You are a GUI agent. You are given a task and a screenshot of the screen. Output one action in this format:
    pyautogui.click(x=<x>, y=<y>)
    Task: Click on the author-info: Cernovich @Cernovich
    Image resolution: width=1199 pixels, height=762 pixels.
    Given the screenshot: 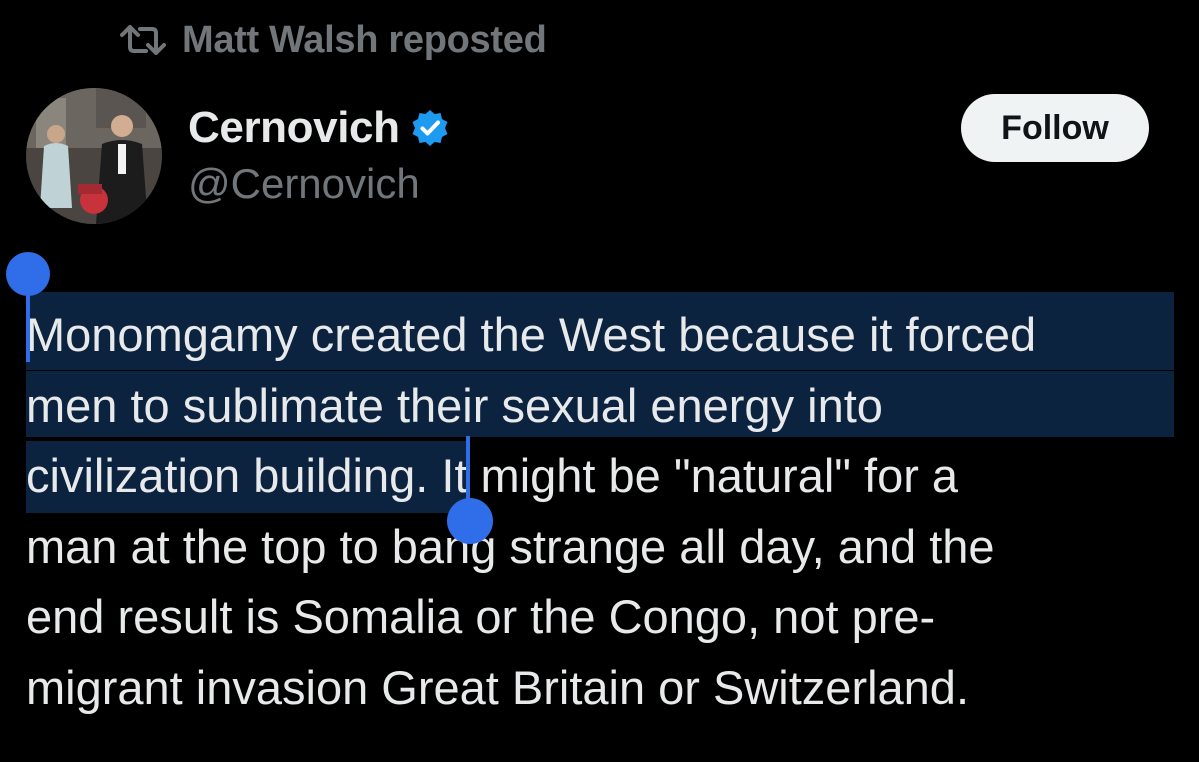 What is the action you would take?
    pyautogui.click(x=319, y=154)
    